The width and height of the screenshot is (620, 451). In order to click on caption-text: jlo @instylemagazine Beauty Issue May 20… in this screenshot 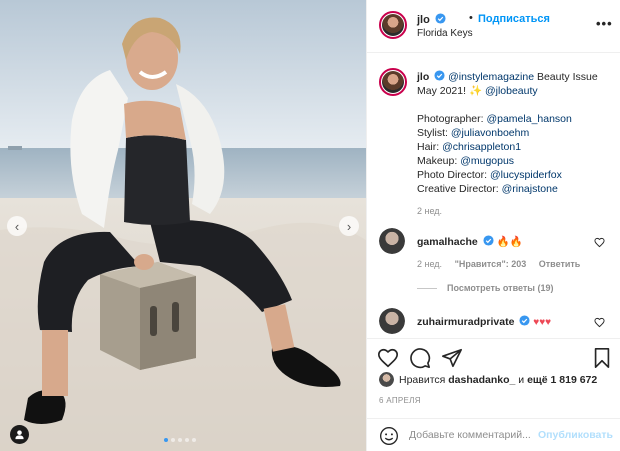, I will do `click(517, 133)`.